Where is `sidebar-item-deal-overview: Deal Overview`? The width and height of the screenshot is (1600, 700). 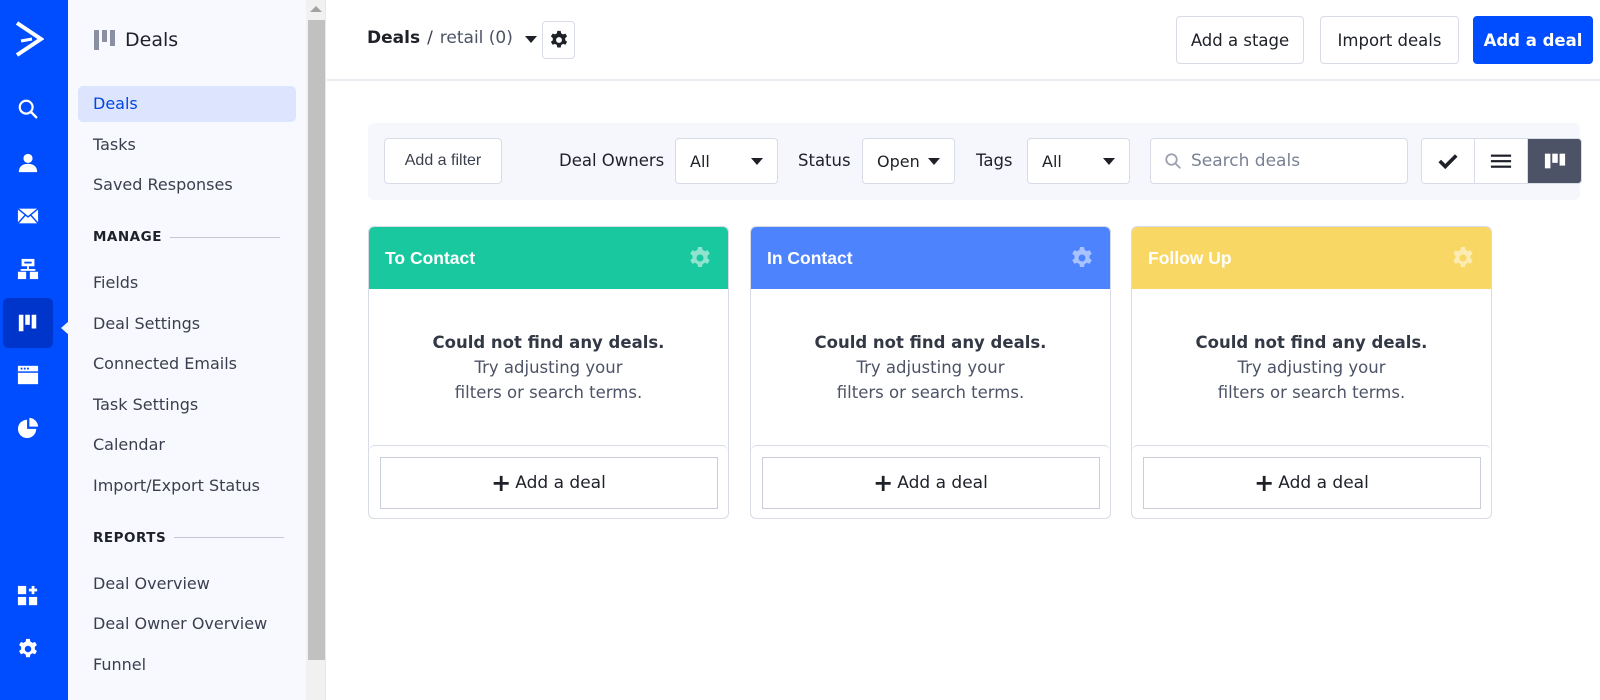
sidebar-item-deal-overview: Deal Overview is located at coordinates (187, 584).